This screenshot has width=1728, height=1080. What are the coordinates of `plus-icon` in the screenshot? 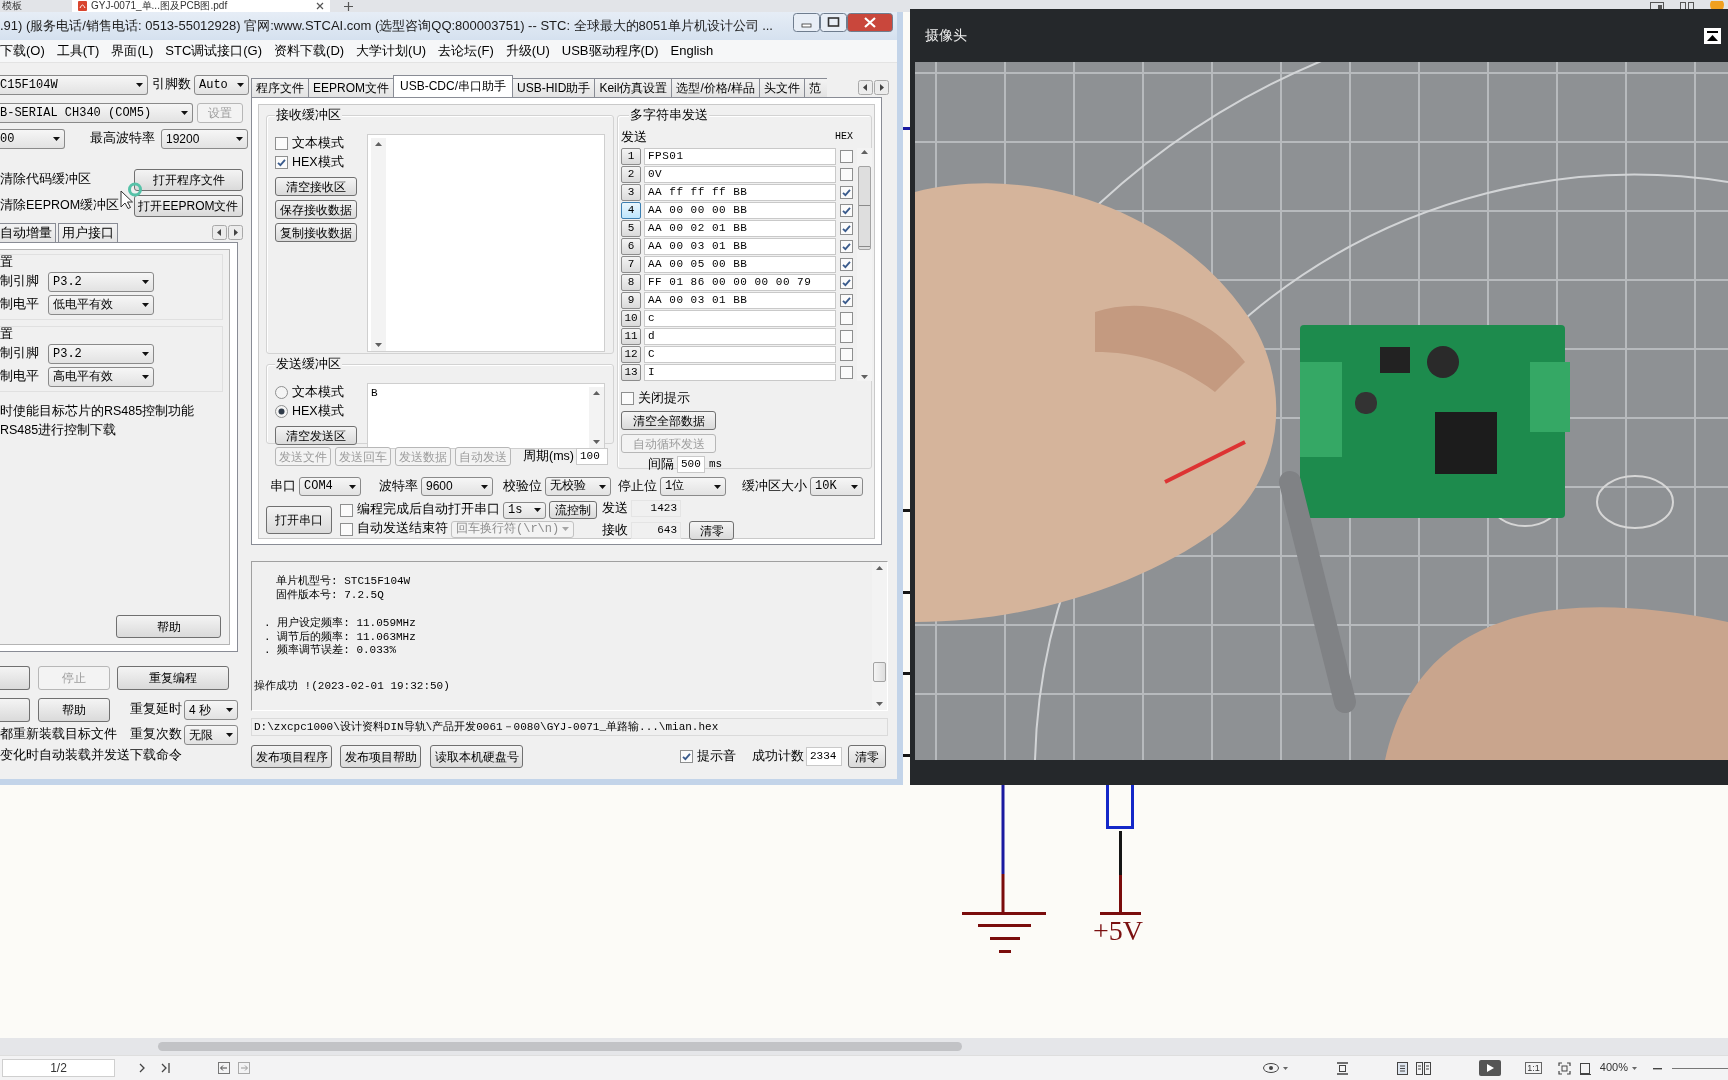 It's located at (348, 6).